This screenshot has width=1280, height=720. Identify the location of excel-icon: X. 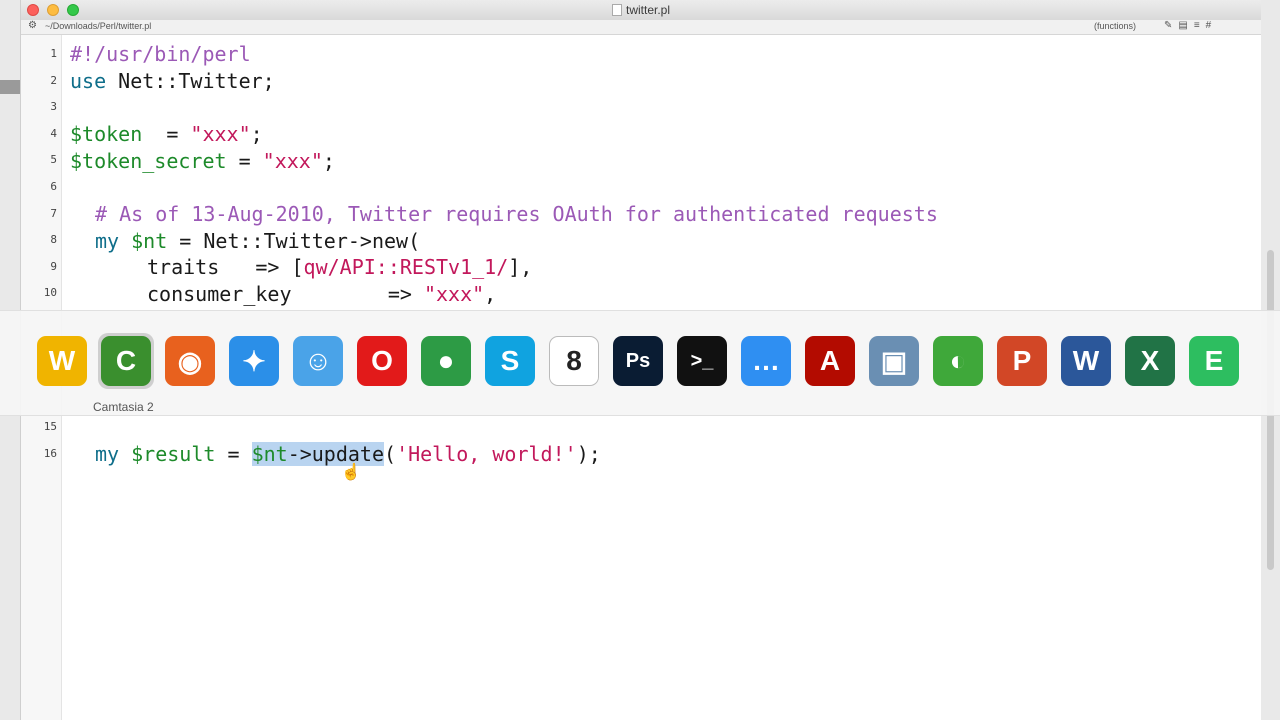
(1150, 361).